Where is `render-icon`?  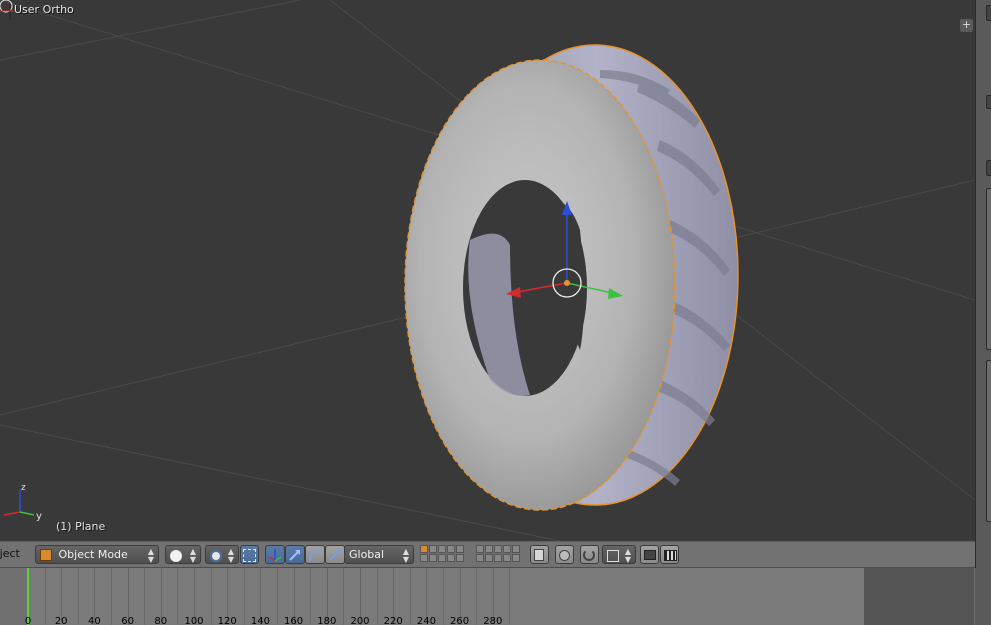
render-icon is located at coordinates (650, 555).